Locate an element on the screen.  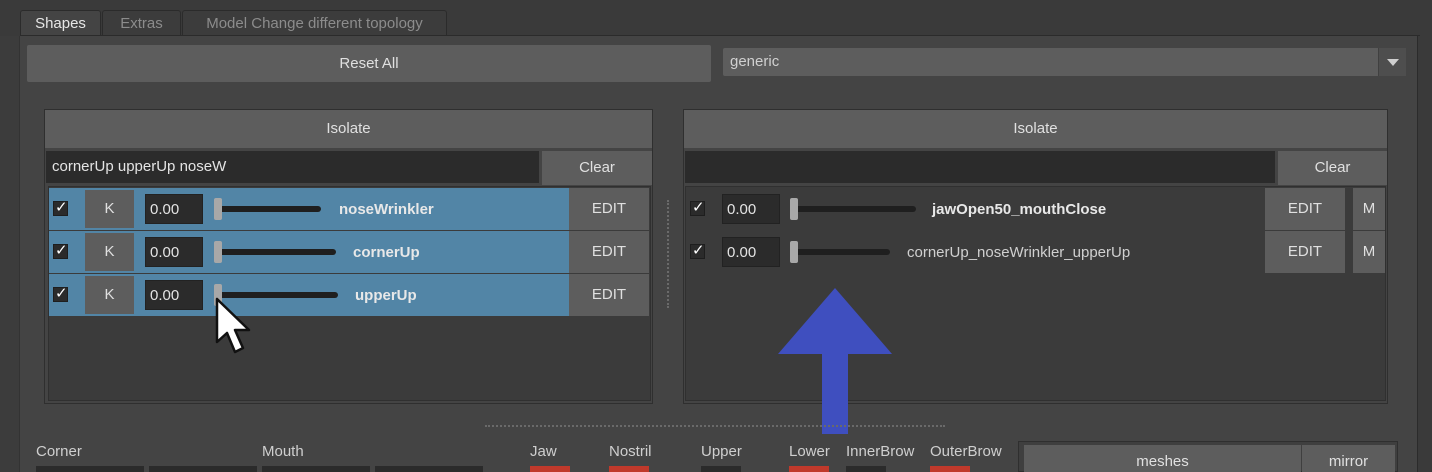
mouth-label: Mouth is located at coordinates (283, 451).